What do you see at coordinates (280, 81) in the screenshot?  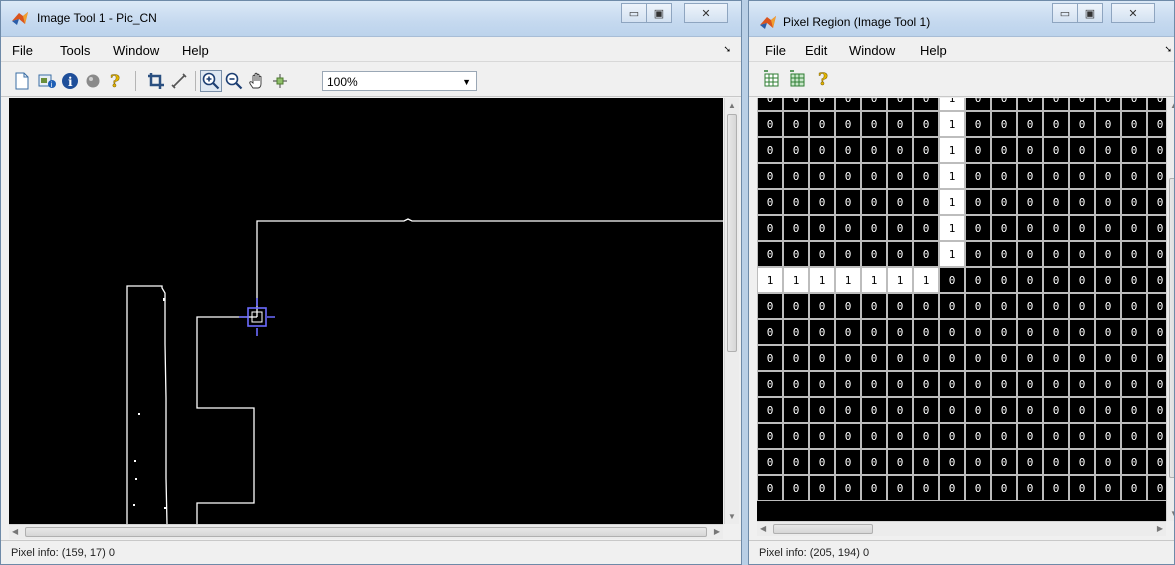 I see `pixel-region-icon` at bounding box center [280, 81].